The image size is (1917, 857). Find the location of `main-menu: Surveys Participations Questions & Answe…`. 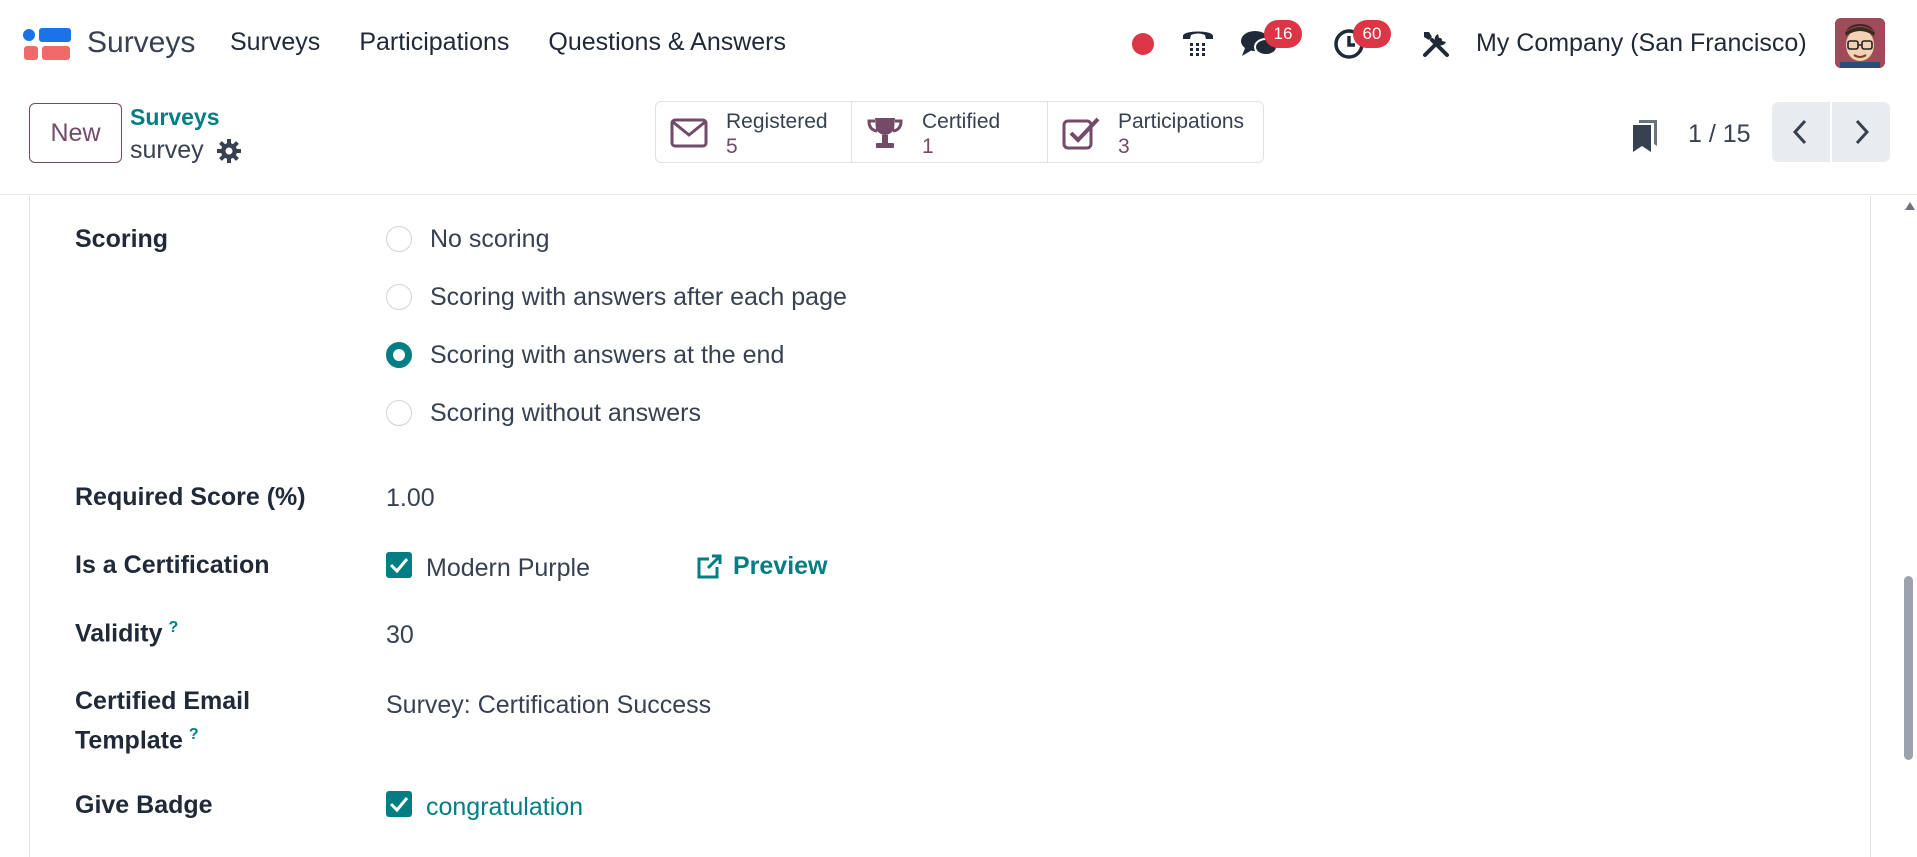

main-menu: Surveys Participations Questions & Answe… is located at coordinates (527, 42).